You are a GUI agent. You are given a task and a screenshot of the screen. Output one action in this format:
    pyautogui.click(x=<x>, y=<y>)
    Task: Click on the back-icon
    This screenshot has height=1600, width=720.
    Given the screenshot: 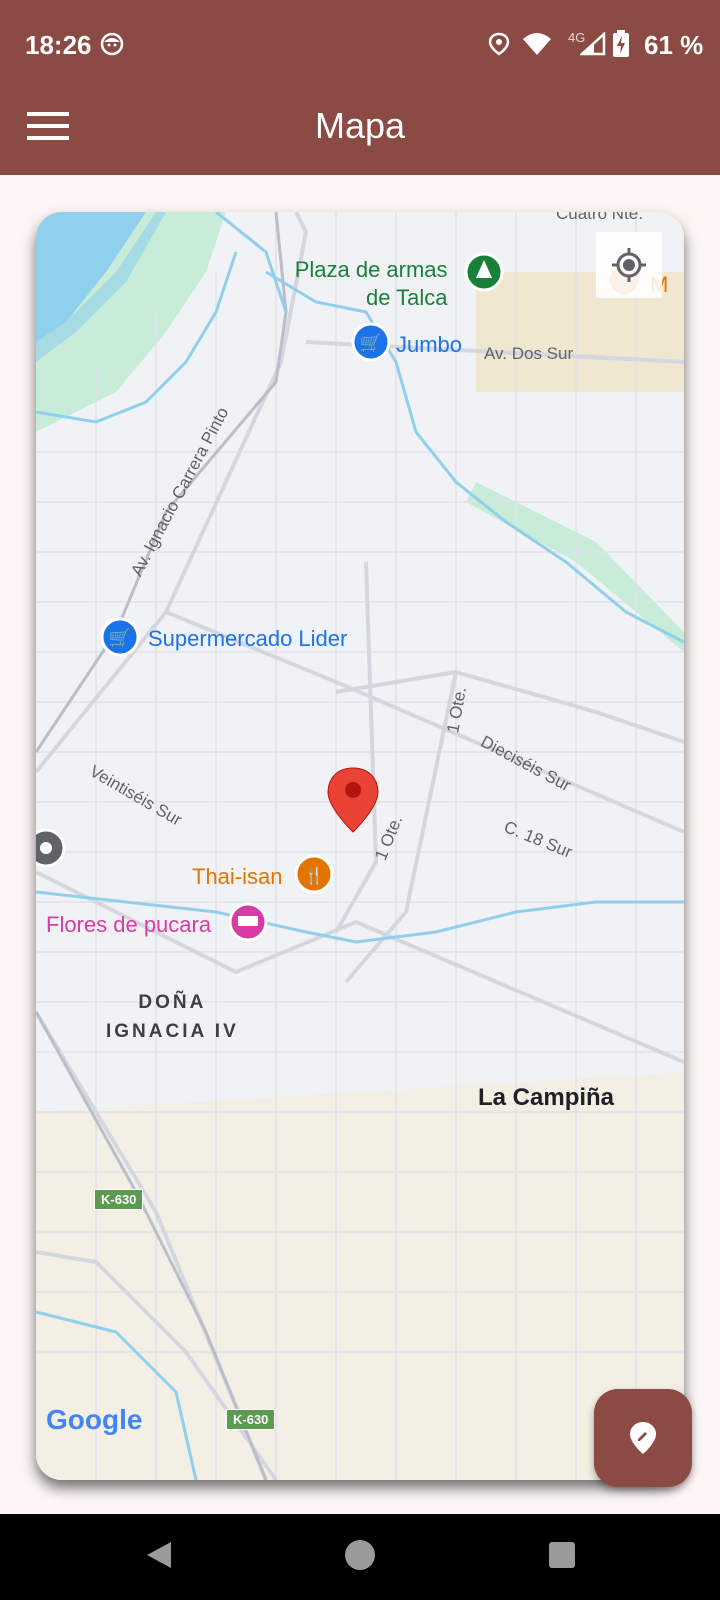 What is the action you would take?
    pyautogui.click(x=159, y=1555)
    